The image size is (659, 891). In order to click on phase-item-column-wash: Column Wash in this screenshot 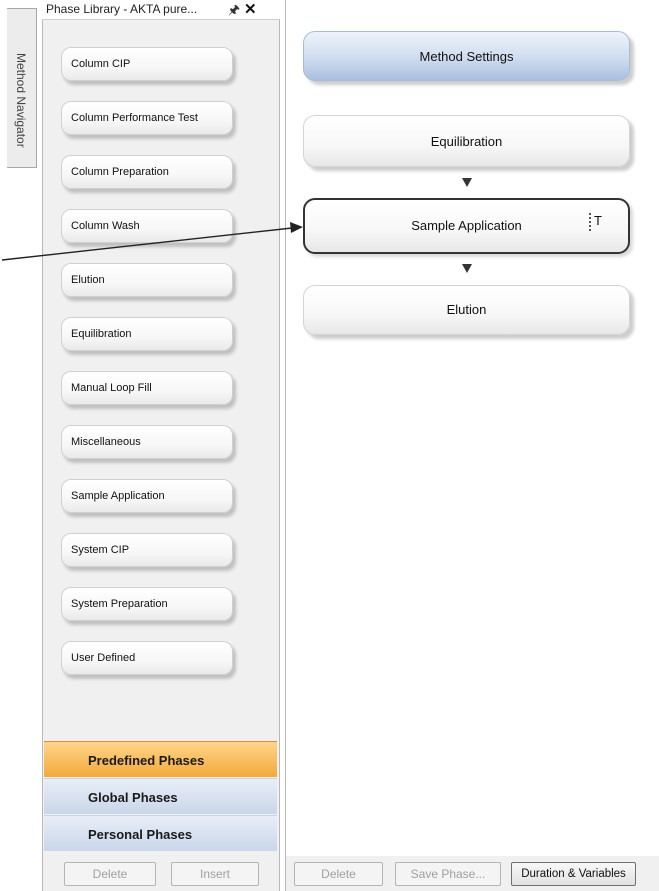, I will do `click(147, 226)`.